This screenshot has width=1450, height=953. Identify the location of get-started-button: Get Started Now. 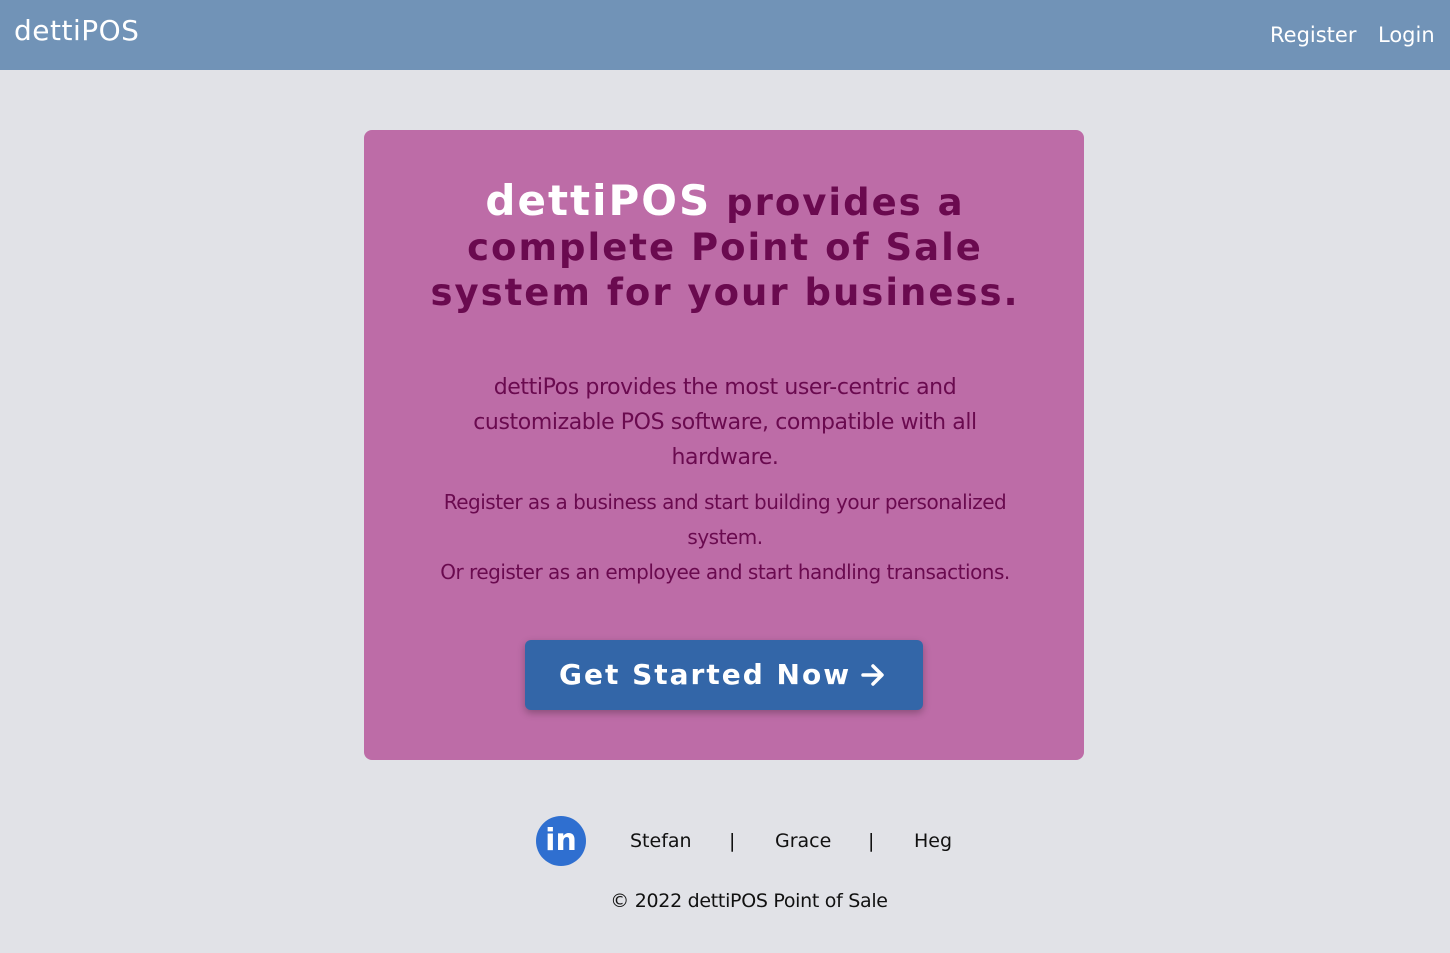
(724, 675).